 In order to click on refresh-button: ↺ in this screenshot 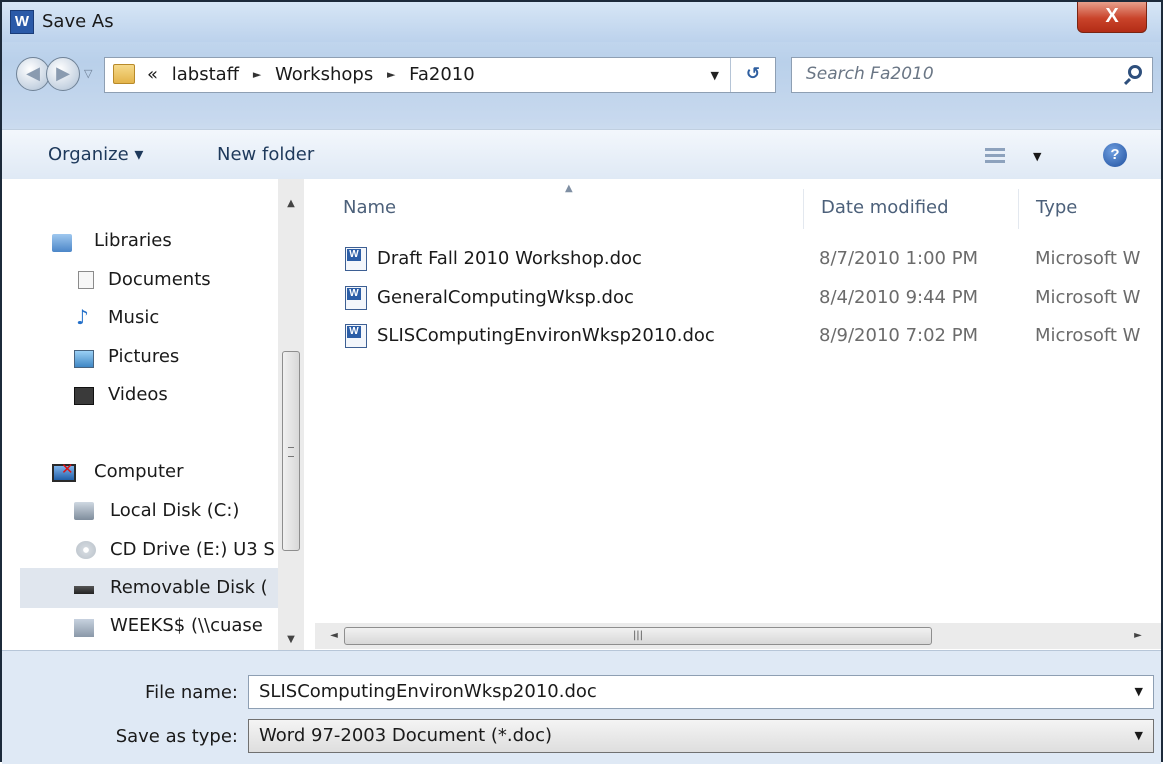, I will do `click(752, 75)`.